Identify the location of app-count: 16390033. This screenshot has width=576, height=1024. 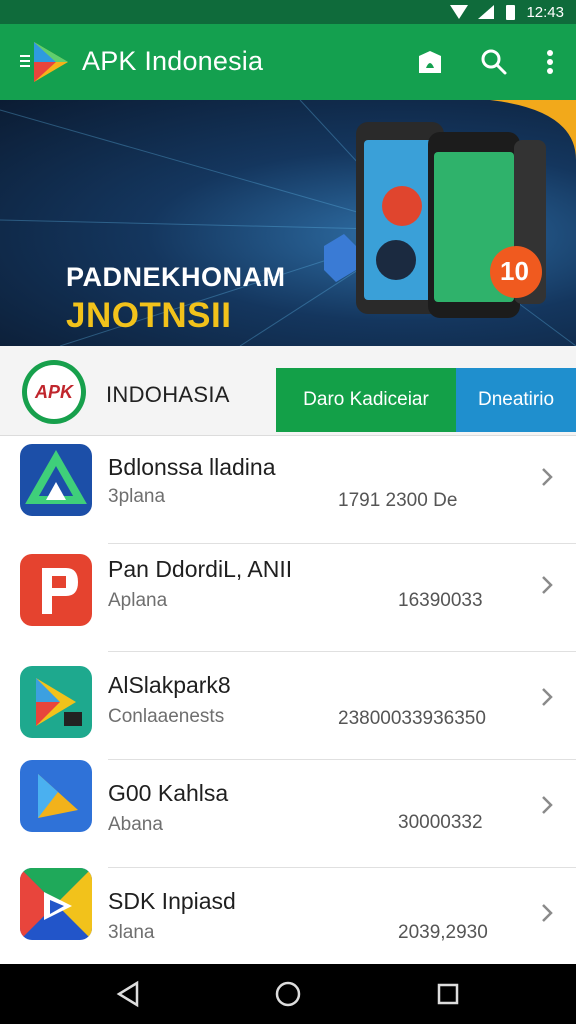
(440, 600).